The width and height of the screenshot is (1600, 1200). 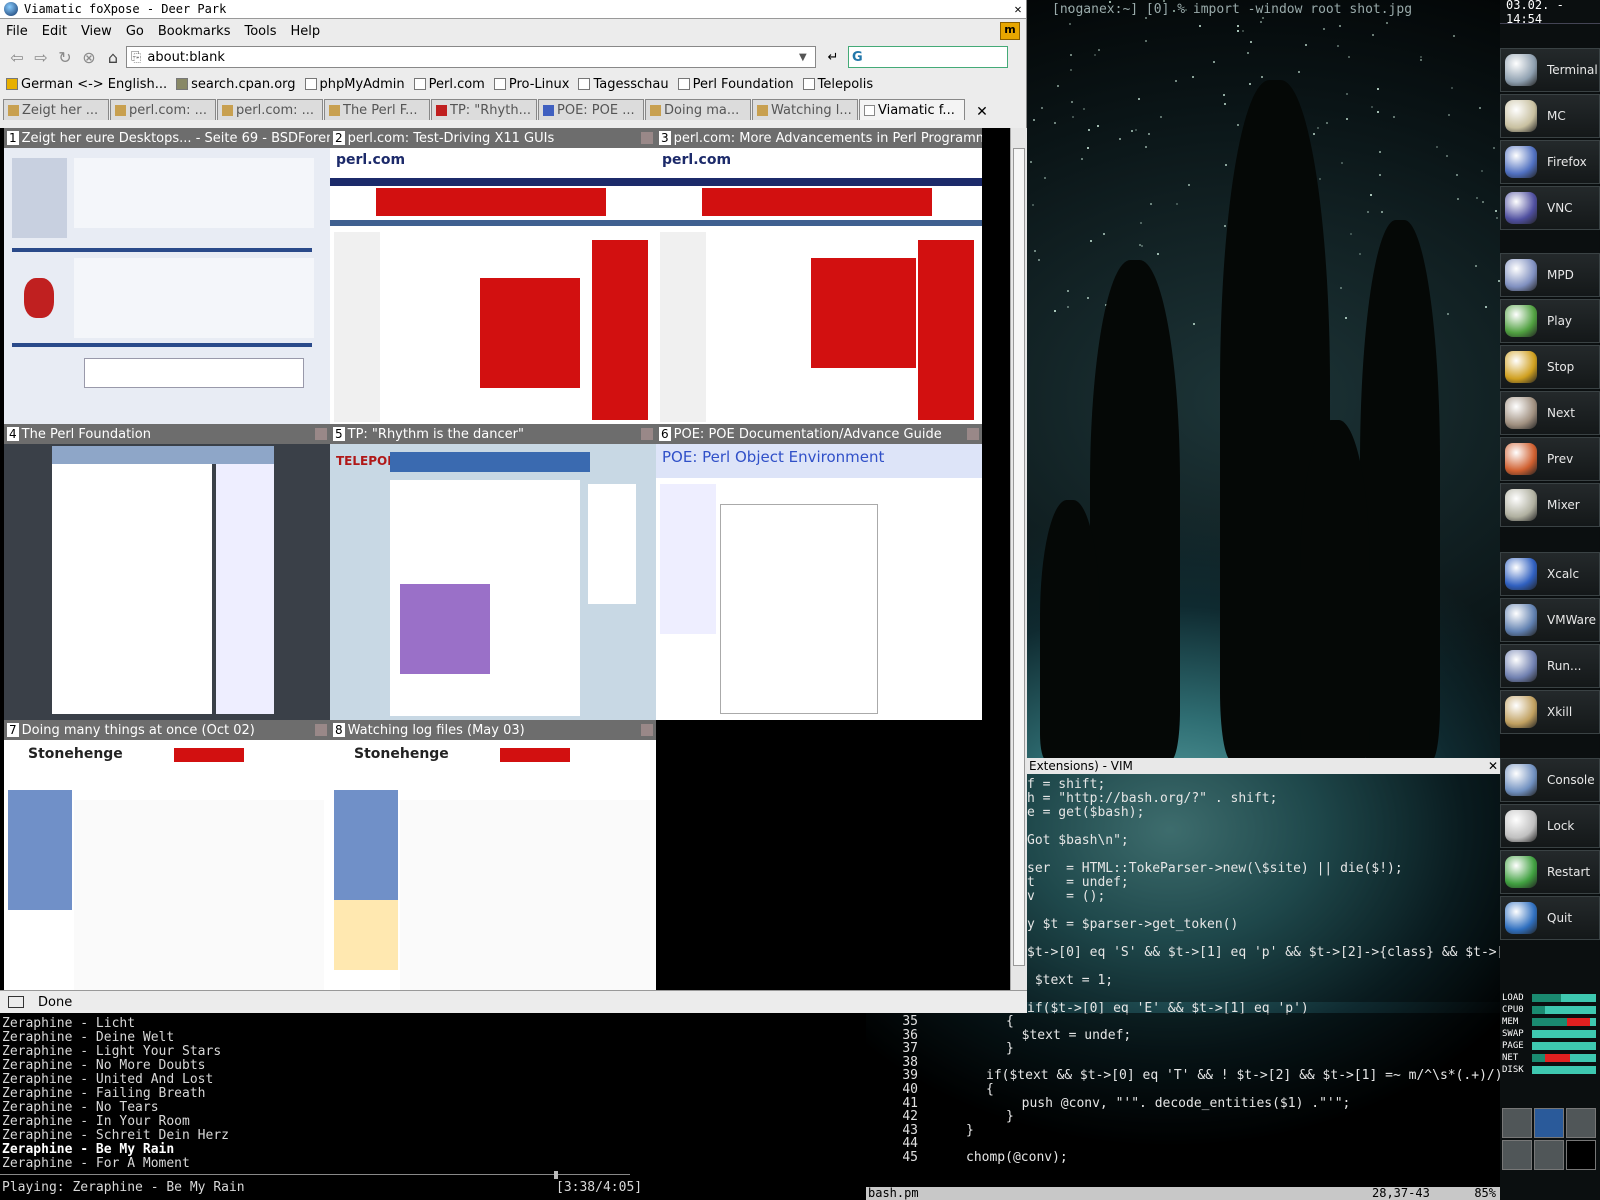 I want to click on playlist-item: Zeraphine - Failing Breath, so click(x=433, y=1094).